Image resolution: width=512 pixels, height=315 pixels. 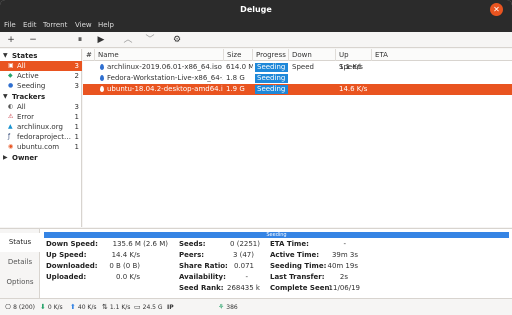 I want to click on active-time-label: Active Time:, so click(x=295, y=255).